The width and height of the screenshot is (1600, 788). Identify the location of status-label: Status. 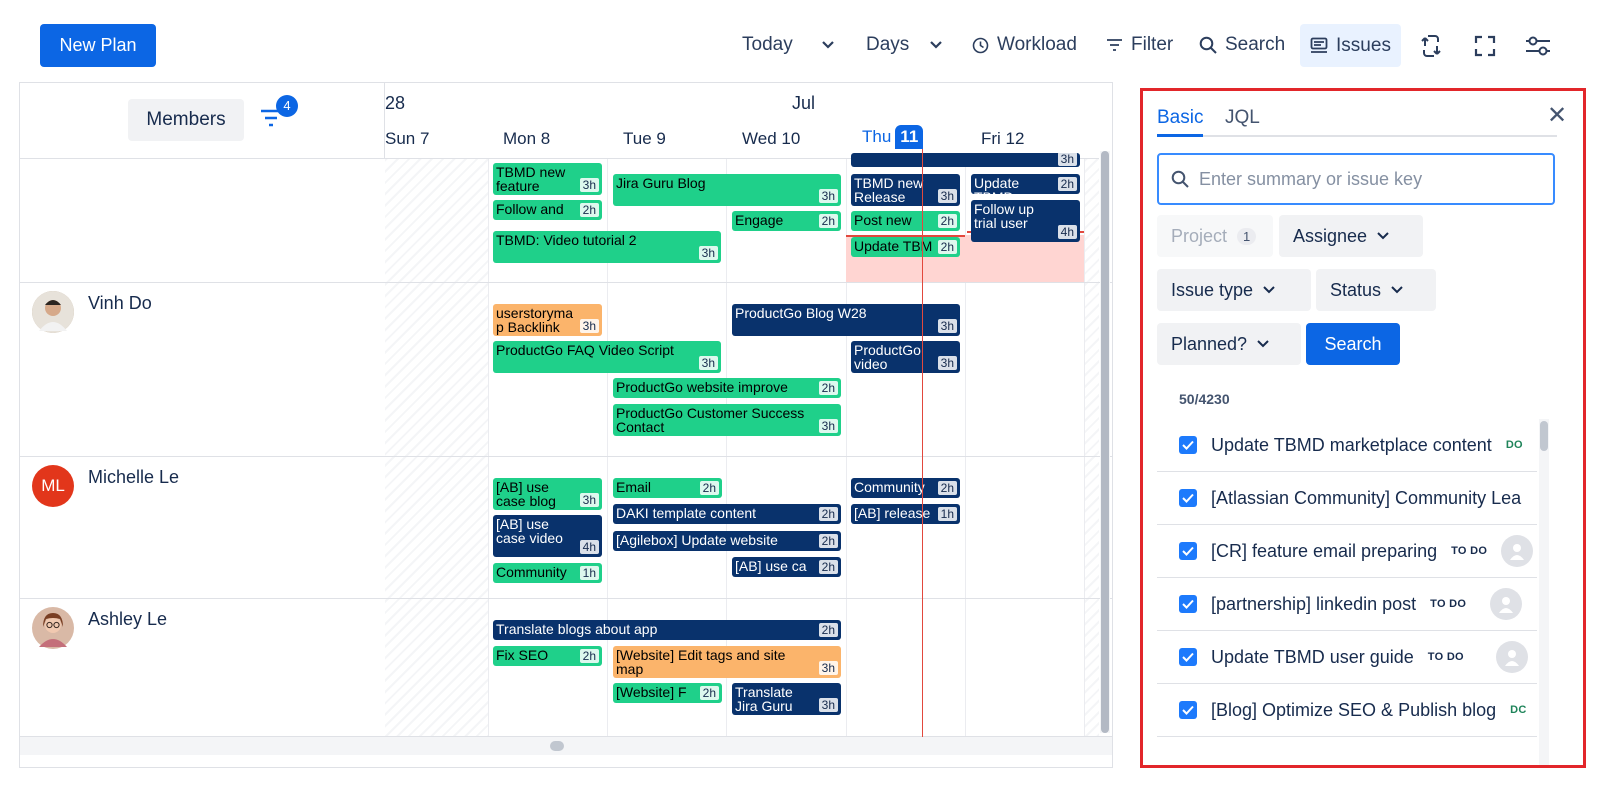
(1356, 289).